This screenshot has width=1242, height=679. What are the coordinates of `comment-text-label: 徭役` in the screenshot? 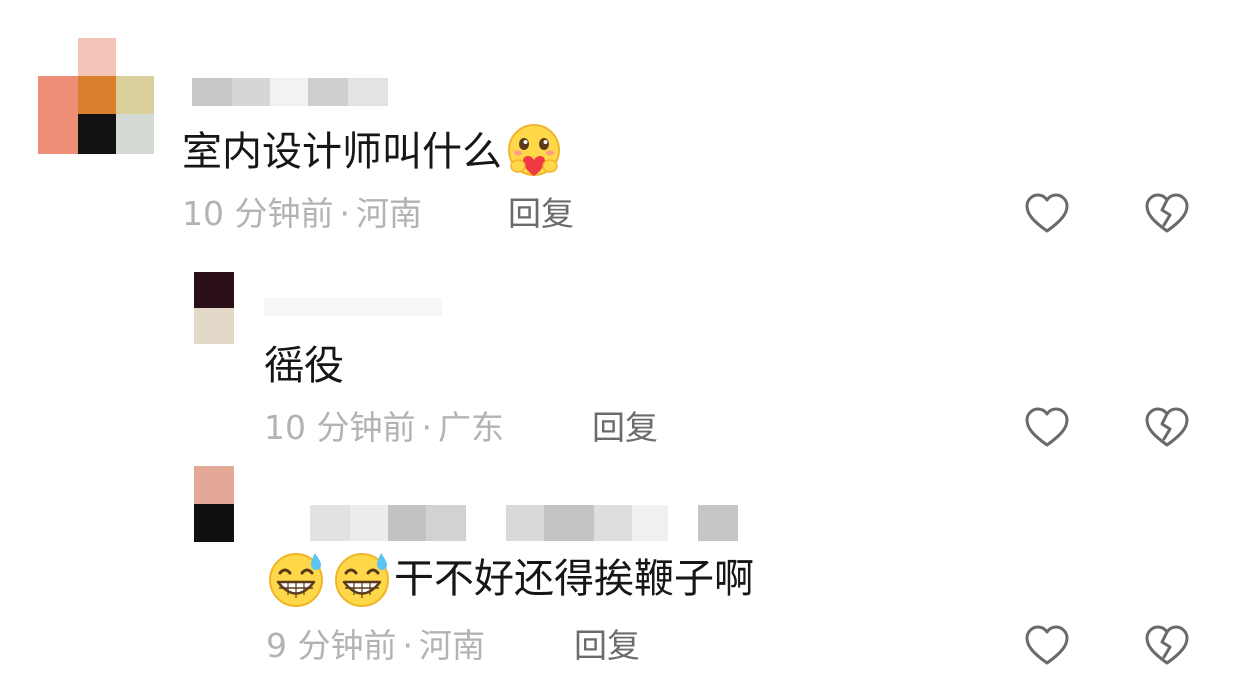 It's located at (304, 366).